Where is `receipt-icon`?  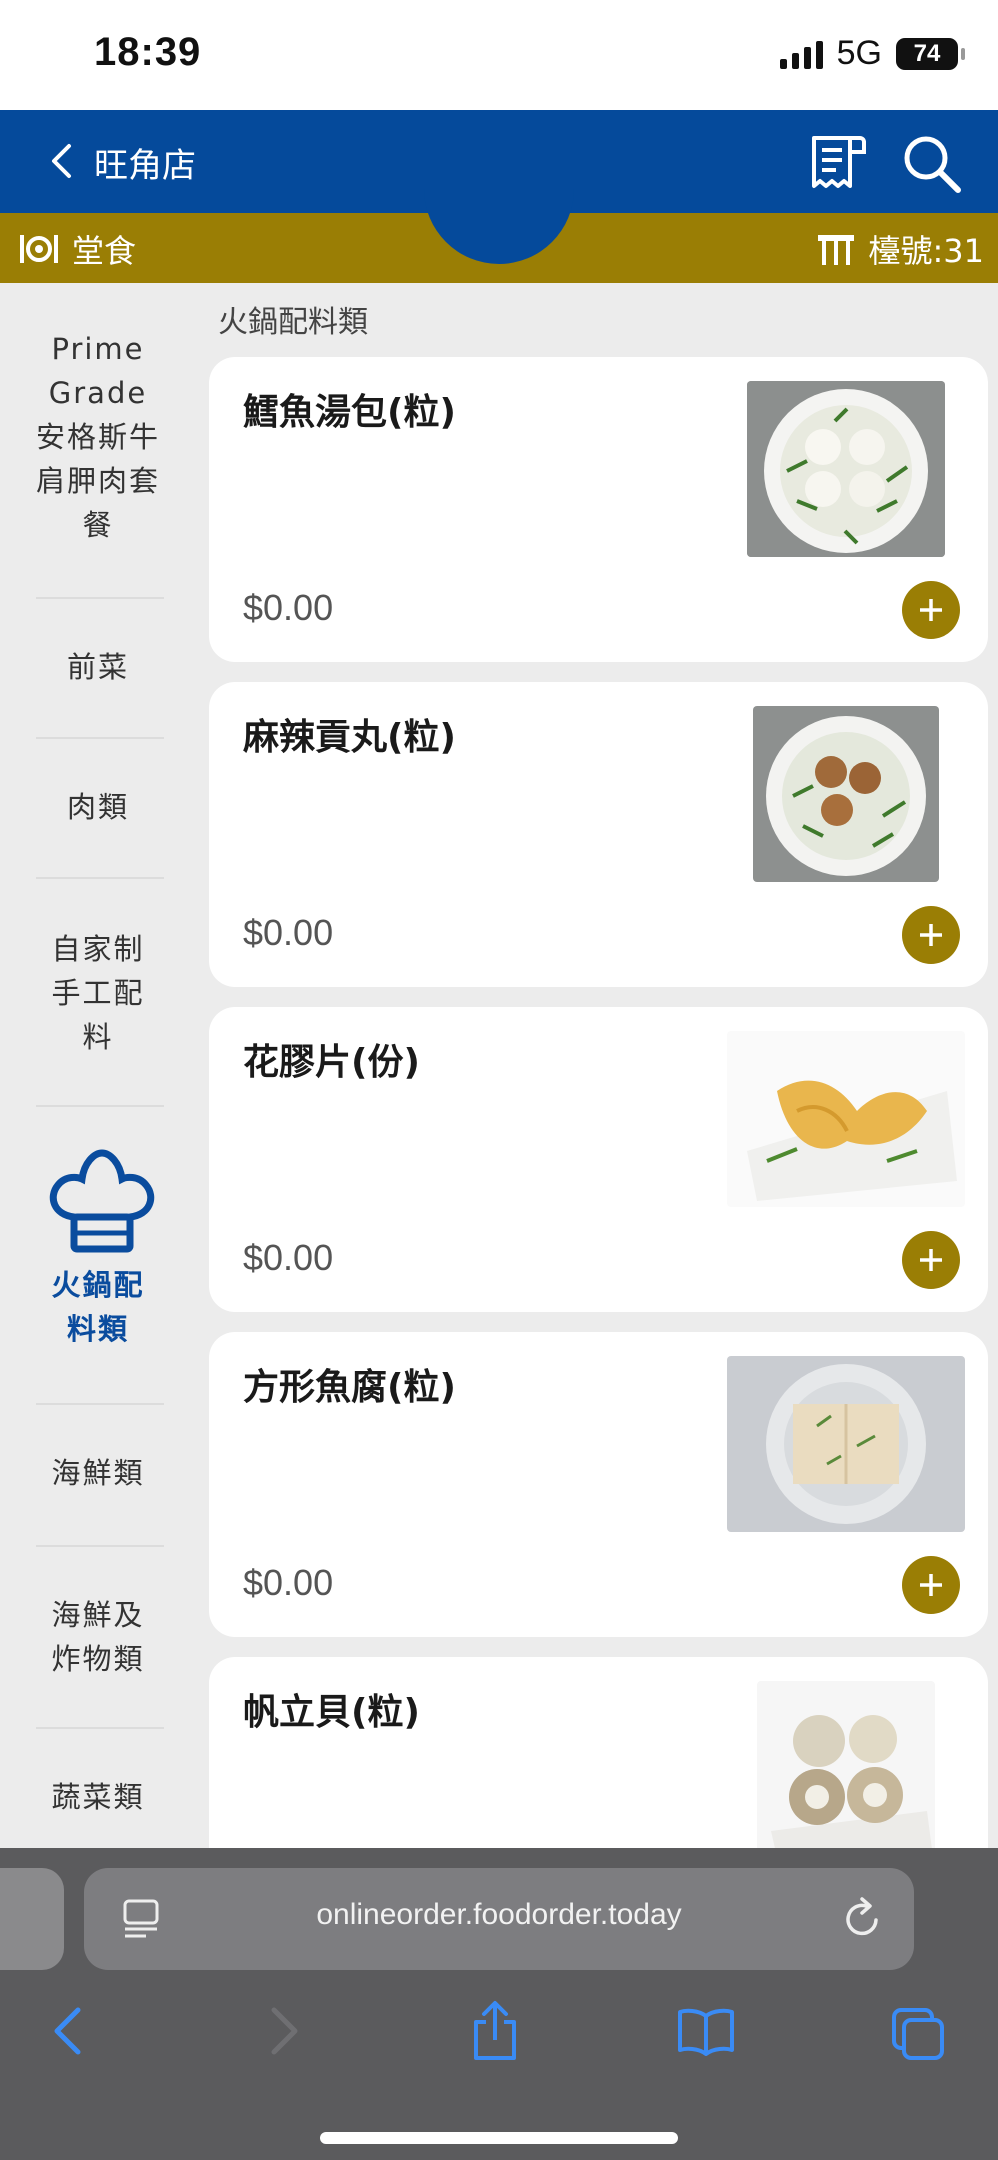 receipt-icon is located at coordinates (839, 162).